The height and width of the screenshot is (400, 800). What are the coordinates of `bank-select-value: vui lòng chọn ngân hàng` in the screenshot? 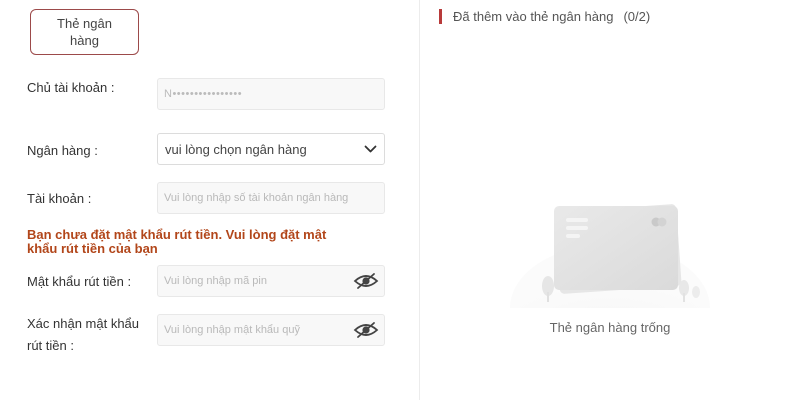 It's located at (236, 149).